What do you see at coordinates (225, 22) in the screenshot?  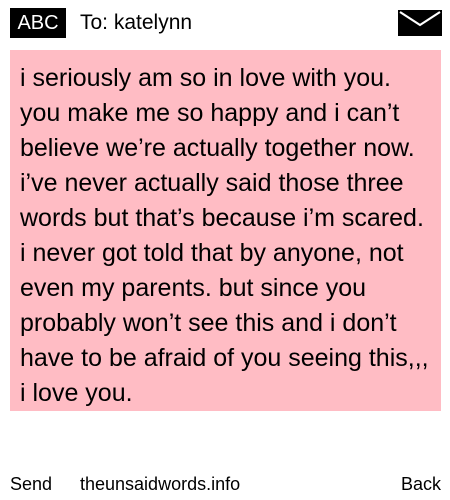 I see `compose-header: ABC To: katelynn` at bounding box center [225, 22].